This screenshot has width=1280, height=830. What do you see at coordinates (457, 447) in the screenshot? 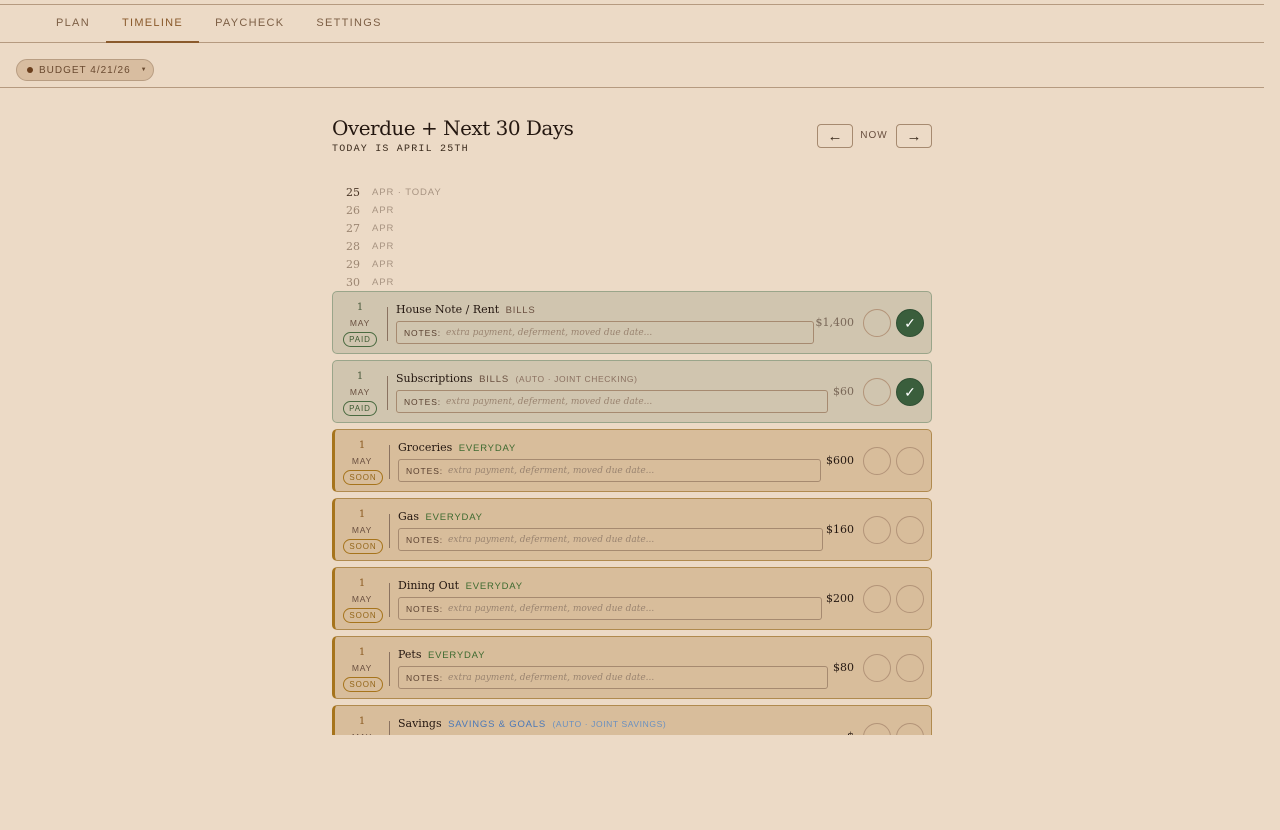
I see `item-title: Groceries EVERYDAY` at bounding box center [457, 447].